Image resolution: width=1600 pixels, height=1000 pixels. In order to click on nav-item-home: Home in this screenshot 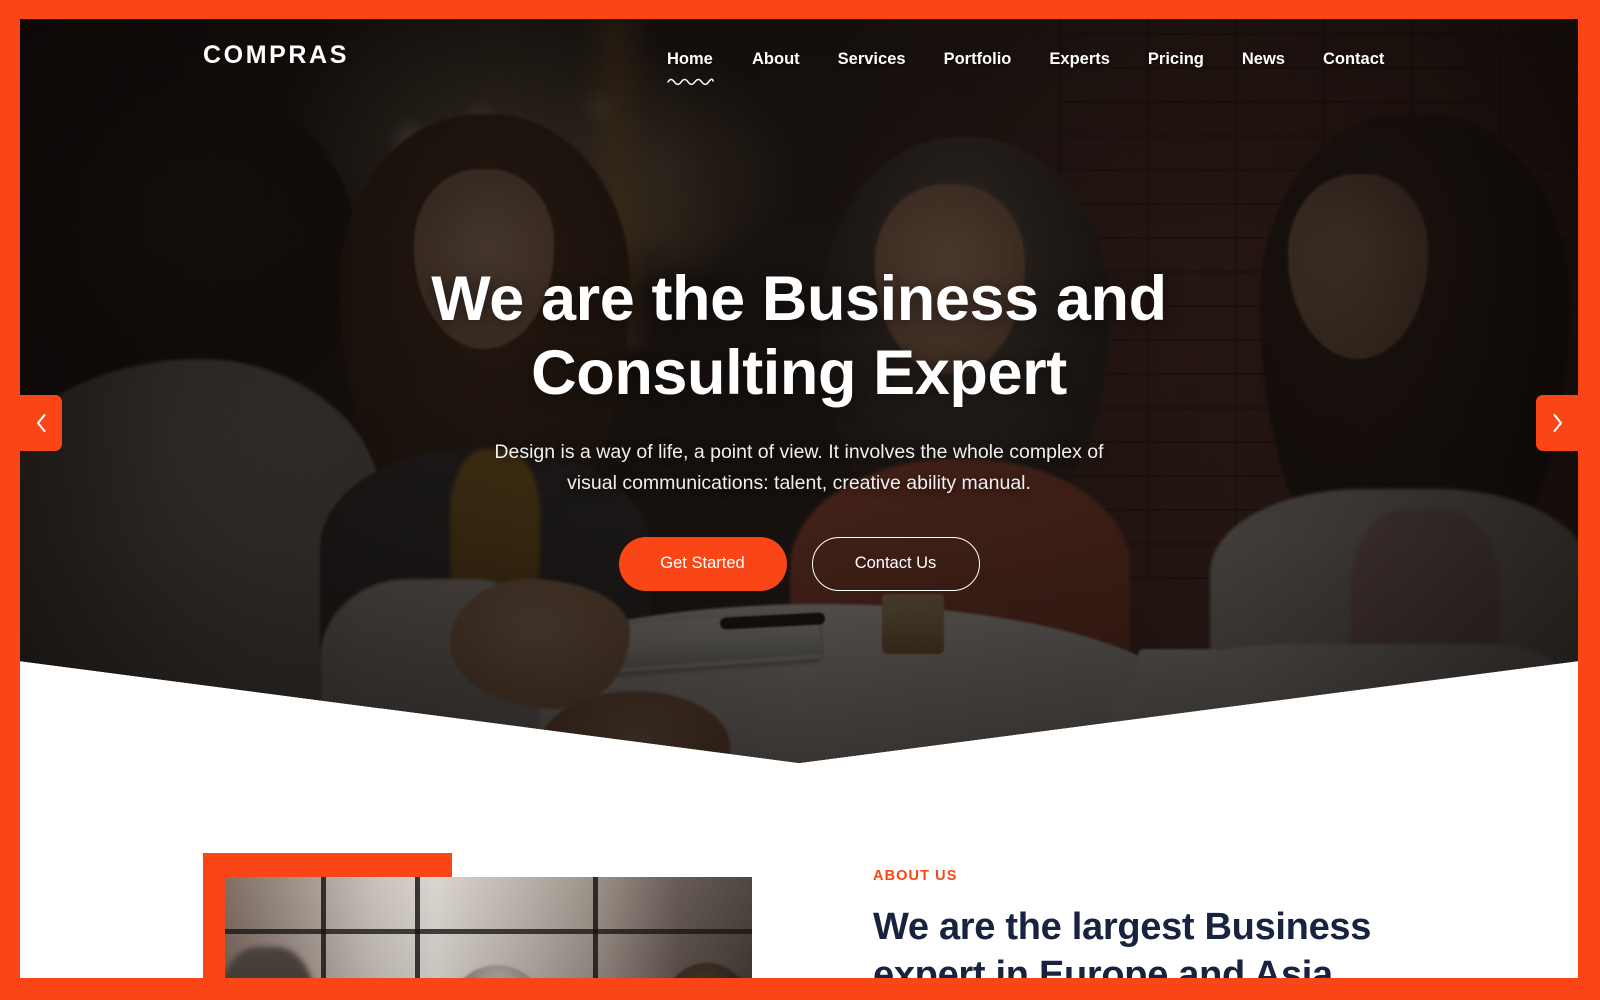, I will do `click(690, 65)`.